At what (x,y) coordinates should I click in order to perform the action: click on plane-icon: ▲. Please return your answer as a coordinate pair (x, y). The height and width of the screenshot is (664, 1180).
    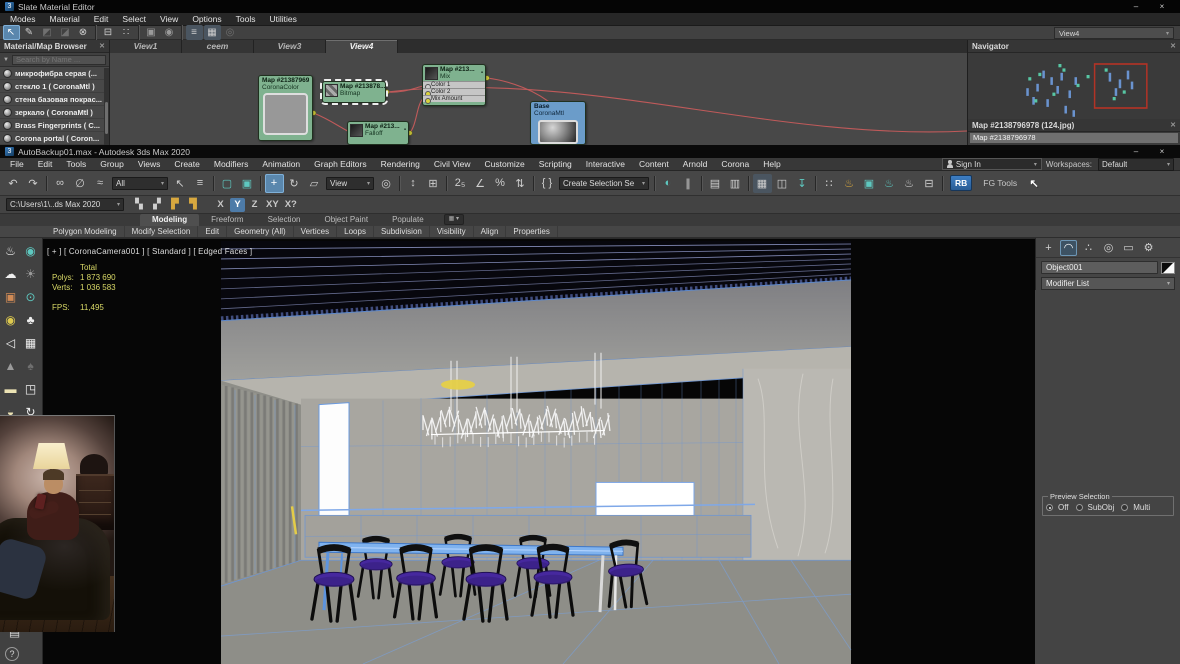
    Looking at the image, I should click on (10, 365).